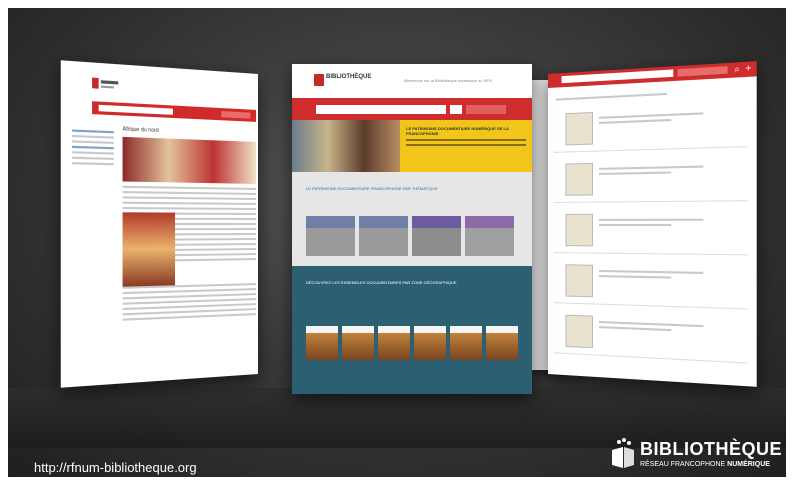 The image size is (794, 485). I want to click on article-body: Afrique du nord, so click(189, 225).